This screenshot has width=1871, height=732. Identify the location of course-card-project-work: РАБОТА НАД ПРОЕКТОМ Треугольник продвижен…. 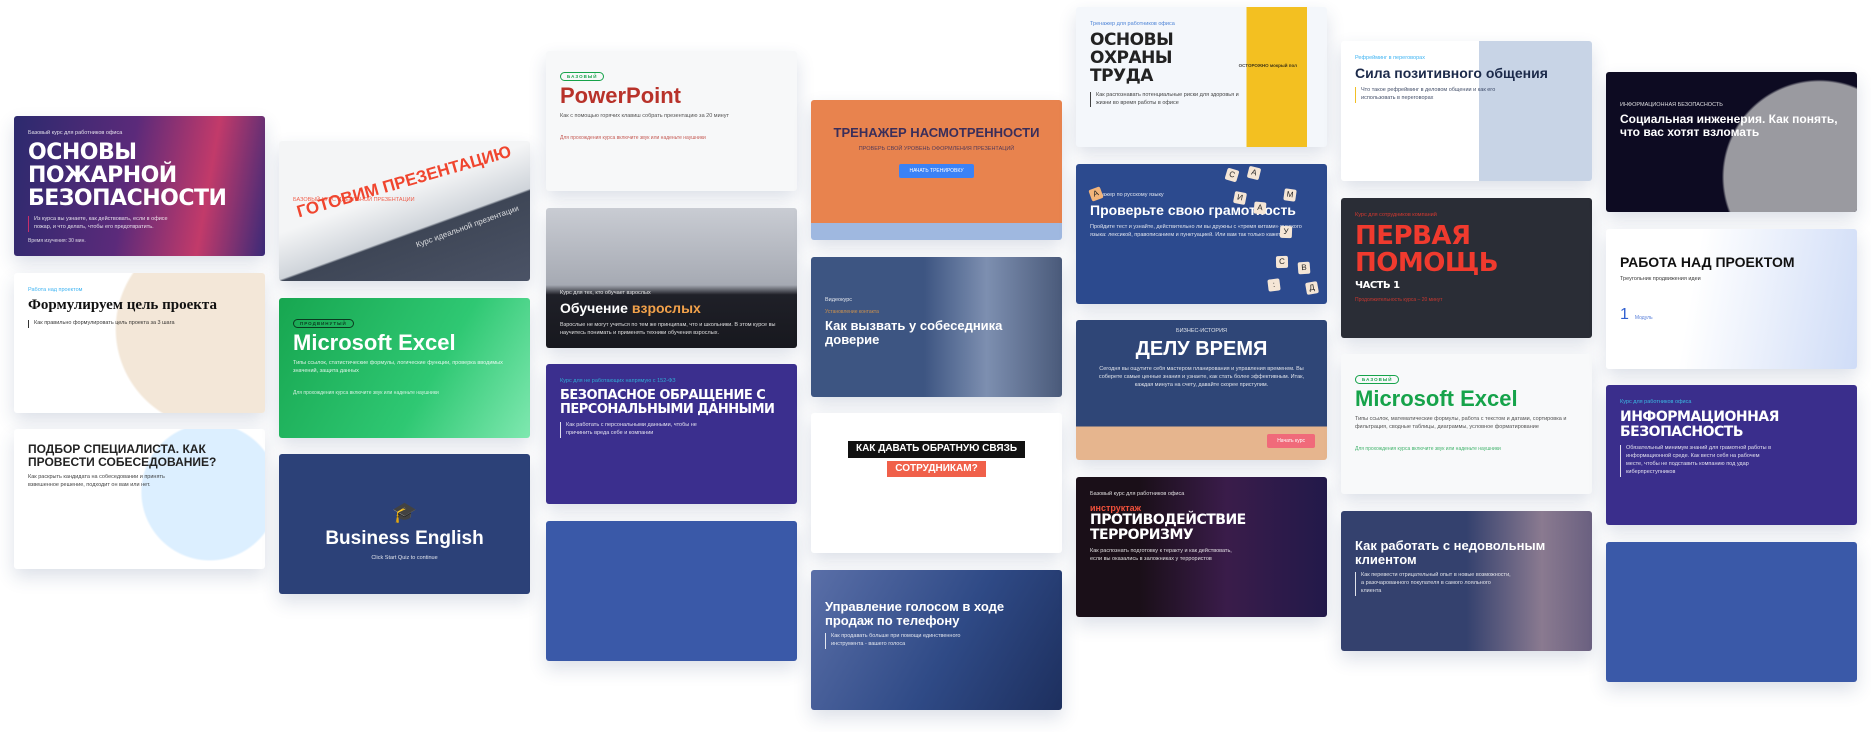
(1731, 299).